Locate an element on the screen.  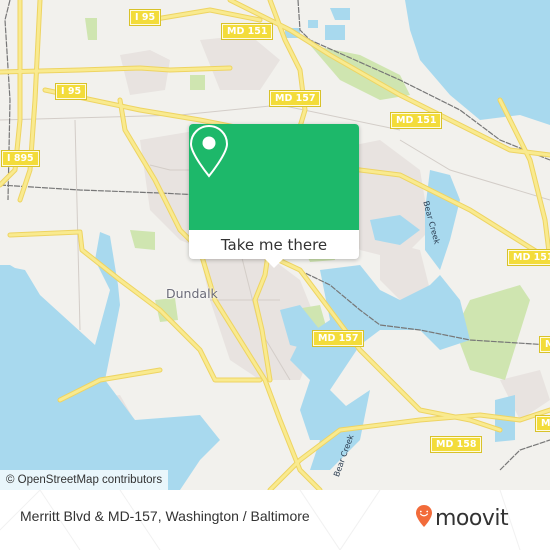
take-me-there-button: Take me there is located at coordinates (274, 244).